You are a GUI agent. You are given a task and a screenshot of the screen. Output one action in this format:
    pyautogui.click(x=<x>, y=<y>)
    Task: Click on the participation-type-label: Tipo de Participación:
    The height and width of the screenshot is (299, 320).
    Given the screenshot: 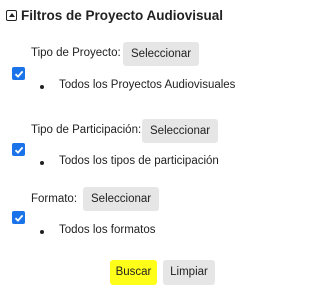 What is the action you would take?
    pyautogui.click(x=86, y=130)
    